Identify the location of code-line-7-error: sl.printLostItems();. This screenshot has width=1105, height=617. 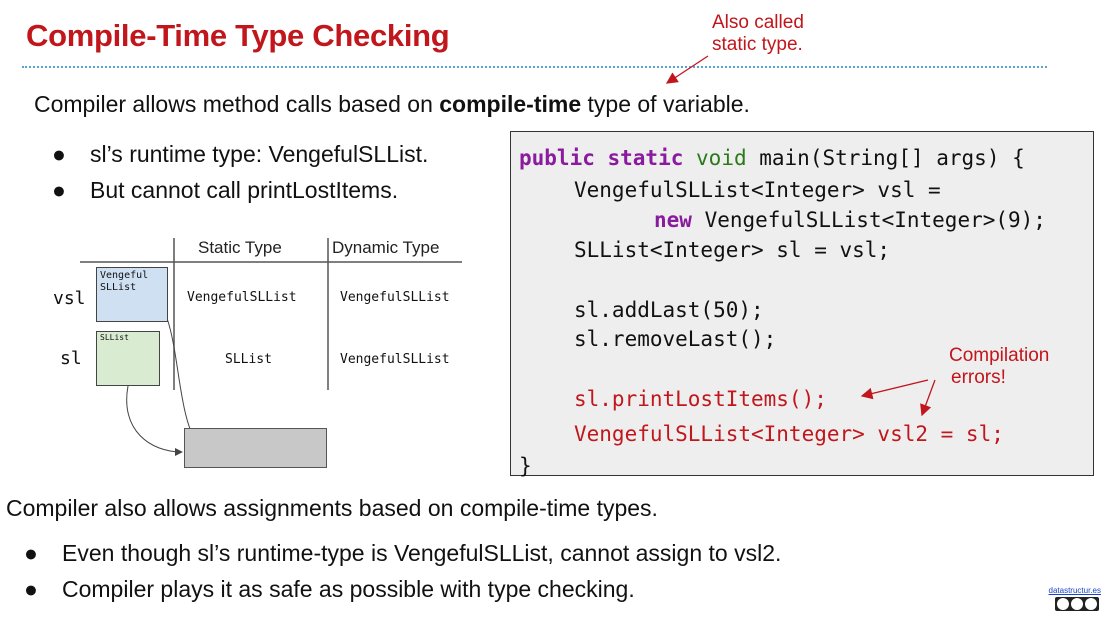
(700, 399).